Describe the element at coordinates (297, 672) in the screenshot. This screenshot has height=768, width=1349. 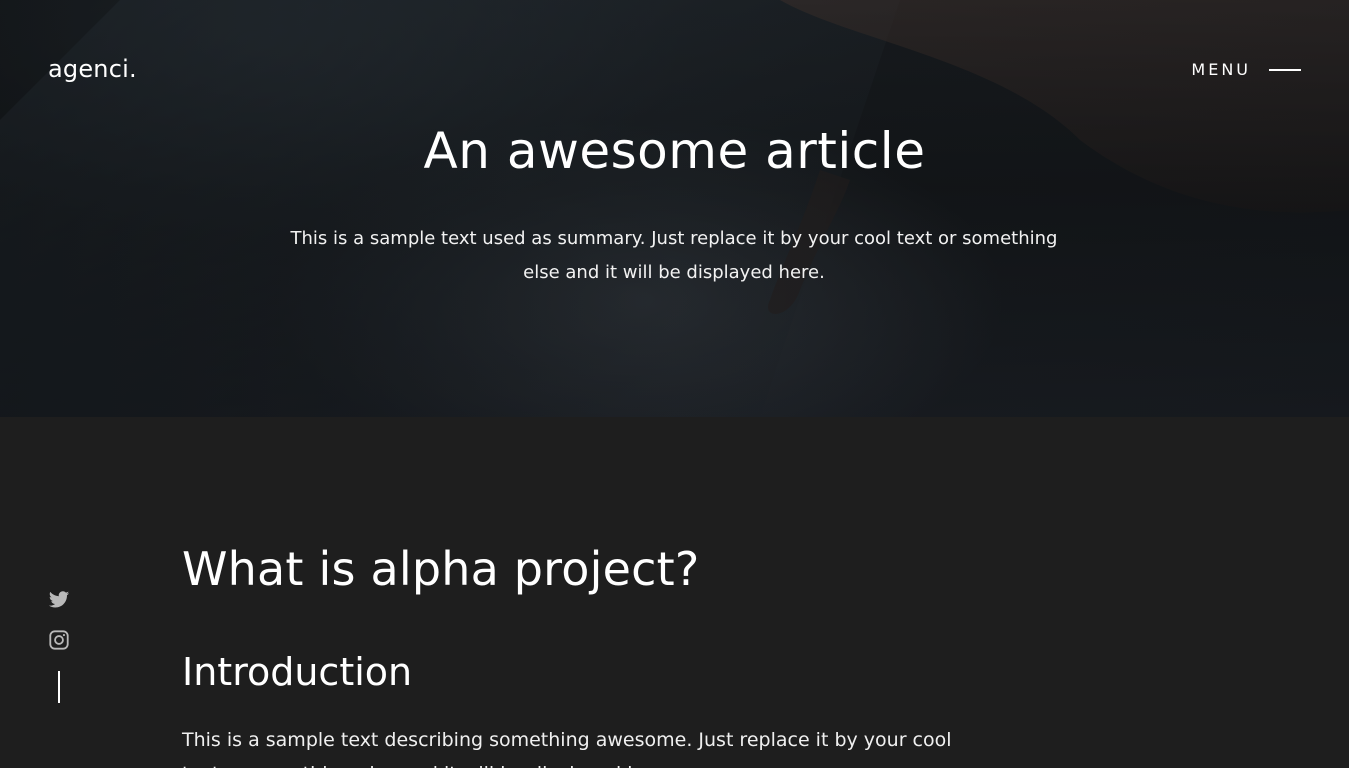
I see `article-subheading: Introduction` at that location.